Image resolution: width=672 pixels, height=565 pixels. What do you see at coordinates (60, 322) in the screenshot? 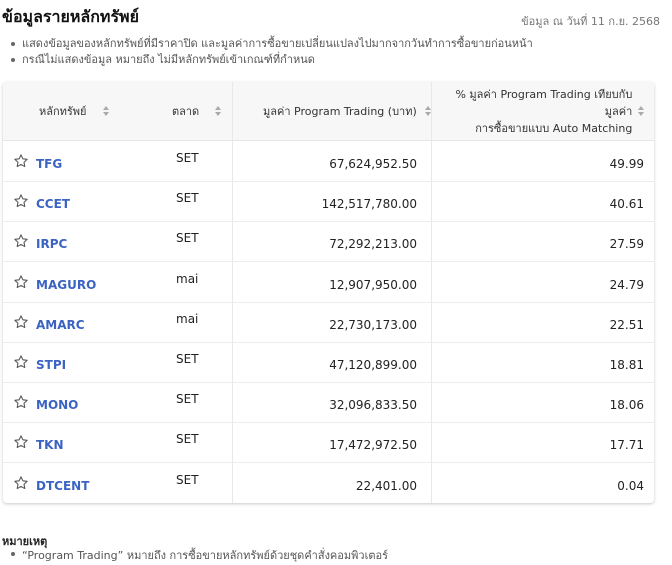
I see `symbol-link: AMARC` at bounding box center [60, 322].